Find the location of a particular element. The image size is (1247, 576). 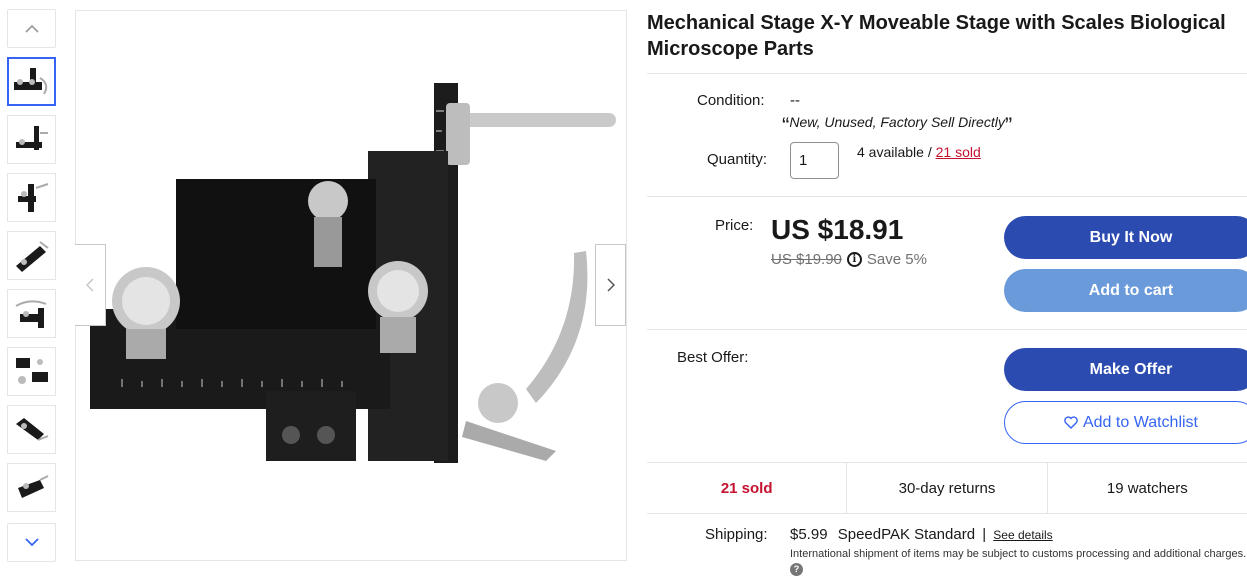

shipping-method: SpeedPAK Standard is located at coordinates (906, 534).